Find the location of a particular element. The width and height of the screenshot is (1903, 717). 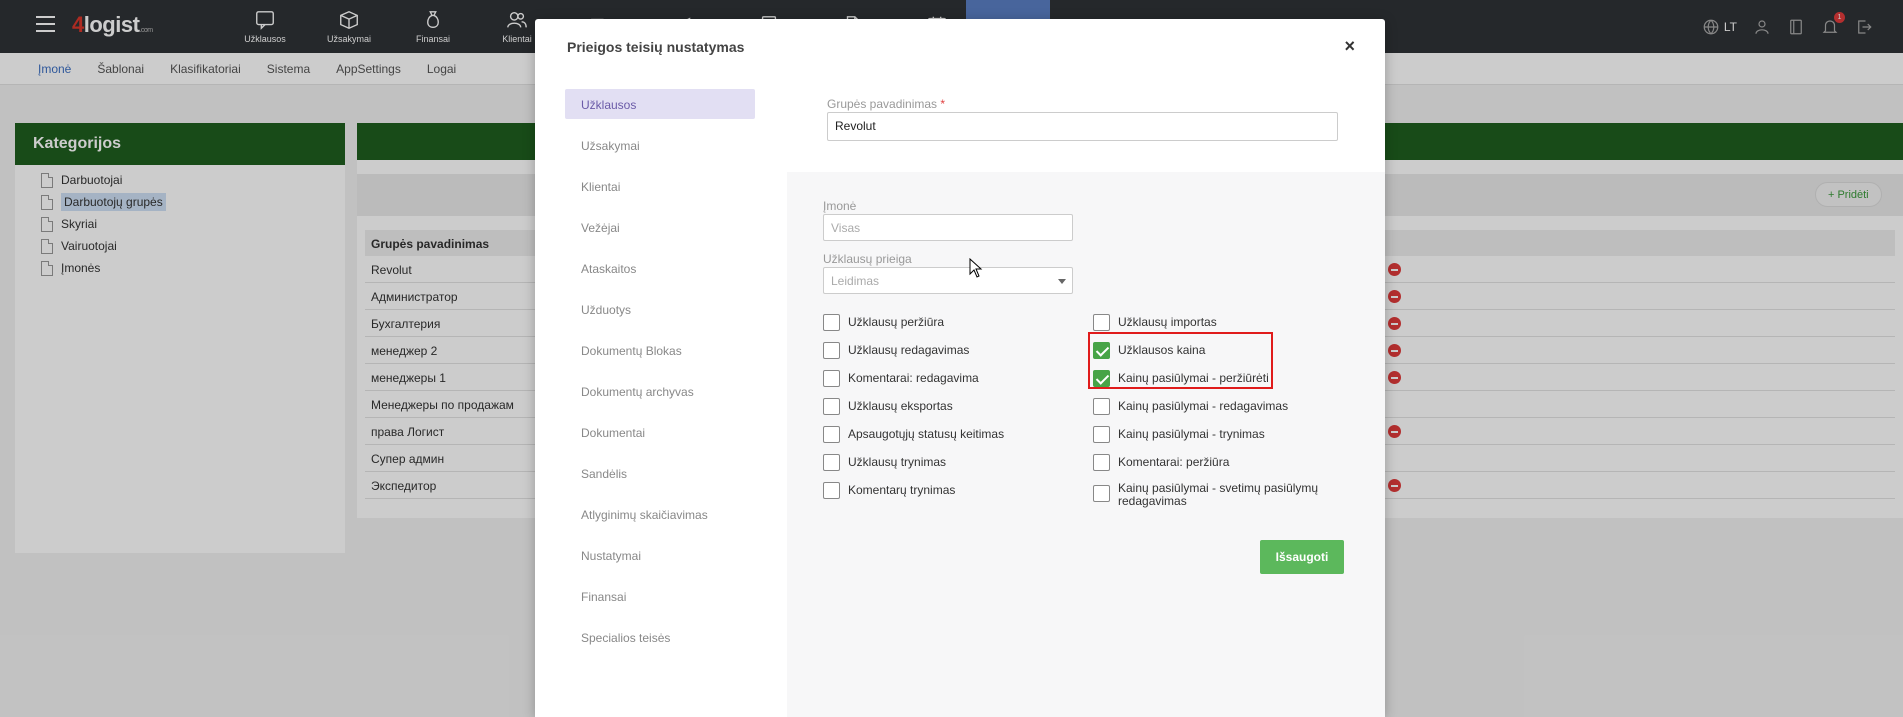

check-uzklausu-eksportas: Užklausų eksportas is located at coordinates (888, 408).